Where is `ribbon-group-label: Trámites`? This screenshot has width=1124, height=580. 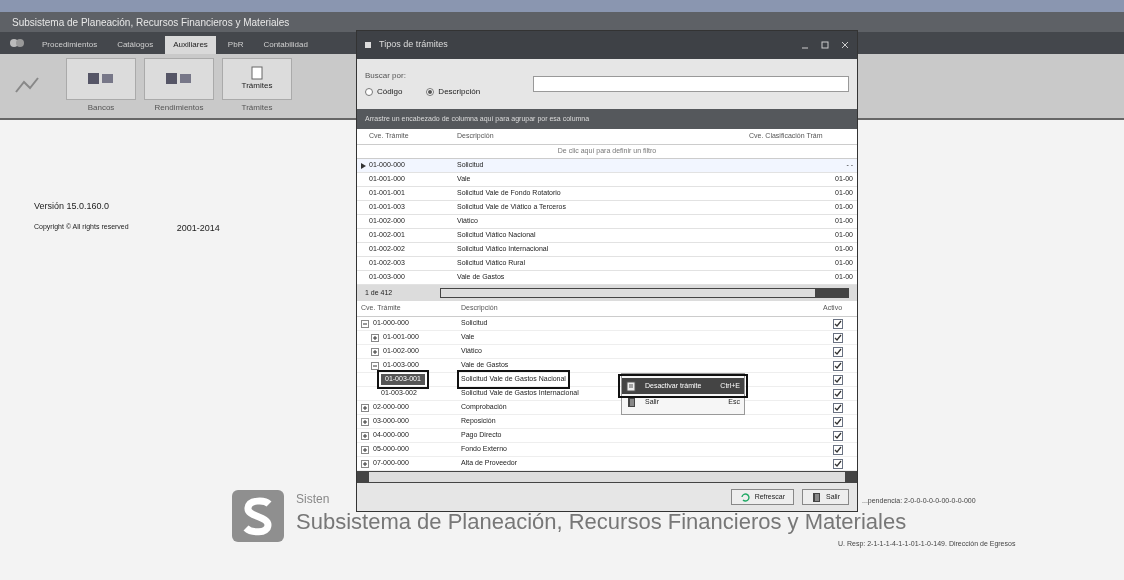 ribbon-group-label: Trámites is located at coordinates (257, 108).